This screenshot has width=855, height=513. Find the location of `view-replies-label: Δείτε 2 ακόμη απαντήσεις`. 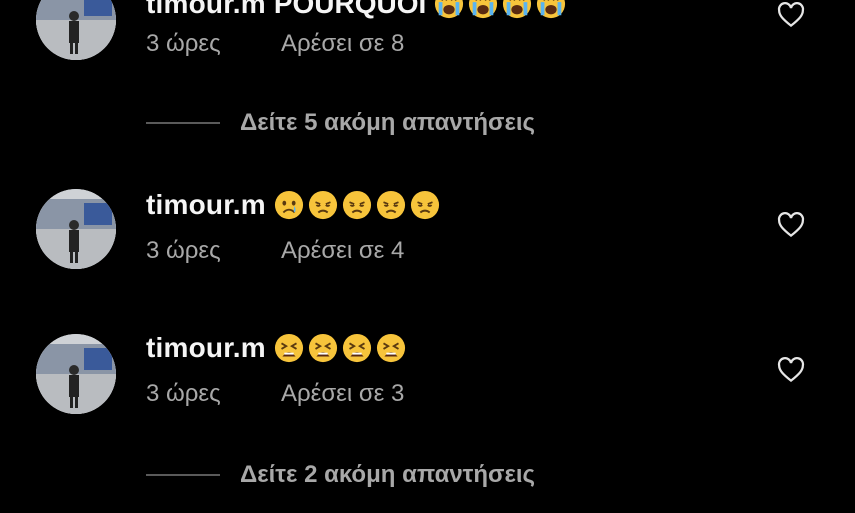

view-replies-label: Δείτε 2 ακόμη απαντήσεις is located at coordinates (387, 474).